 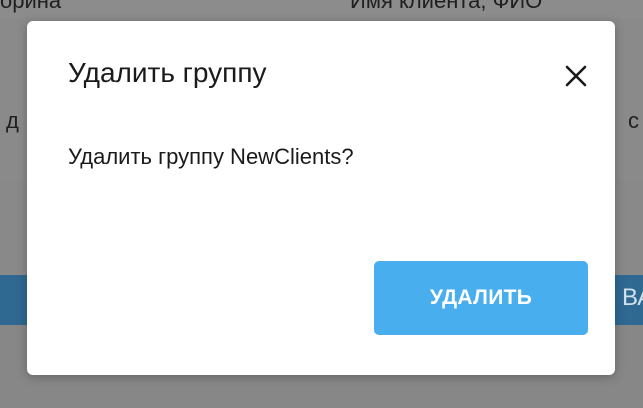 What do you see at coordinates (446, 6) in the screenshot?
I see `background-text-top-right: Имя клиента, ФИО` at bounding box center [446, 6].